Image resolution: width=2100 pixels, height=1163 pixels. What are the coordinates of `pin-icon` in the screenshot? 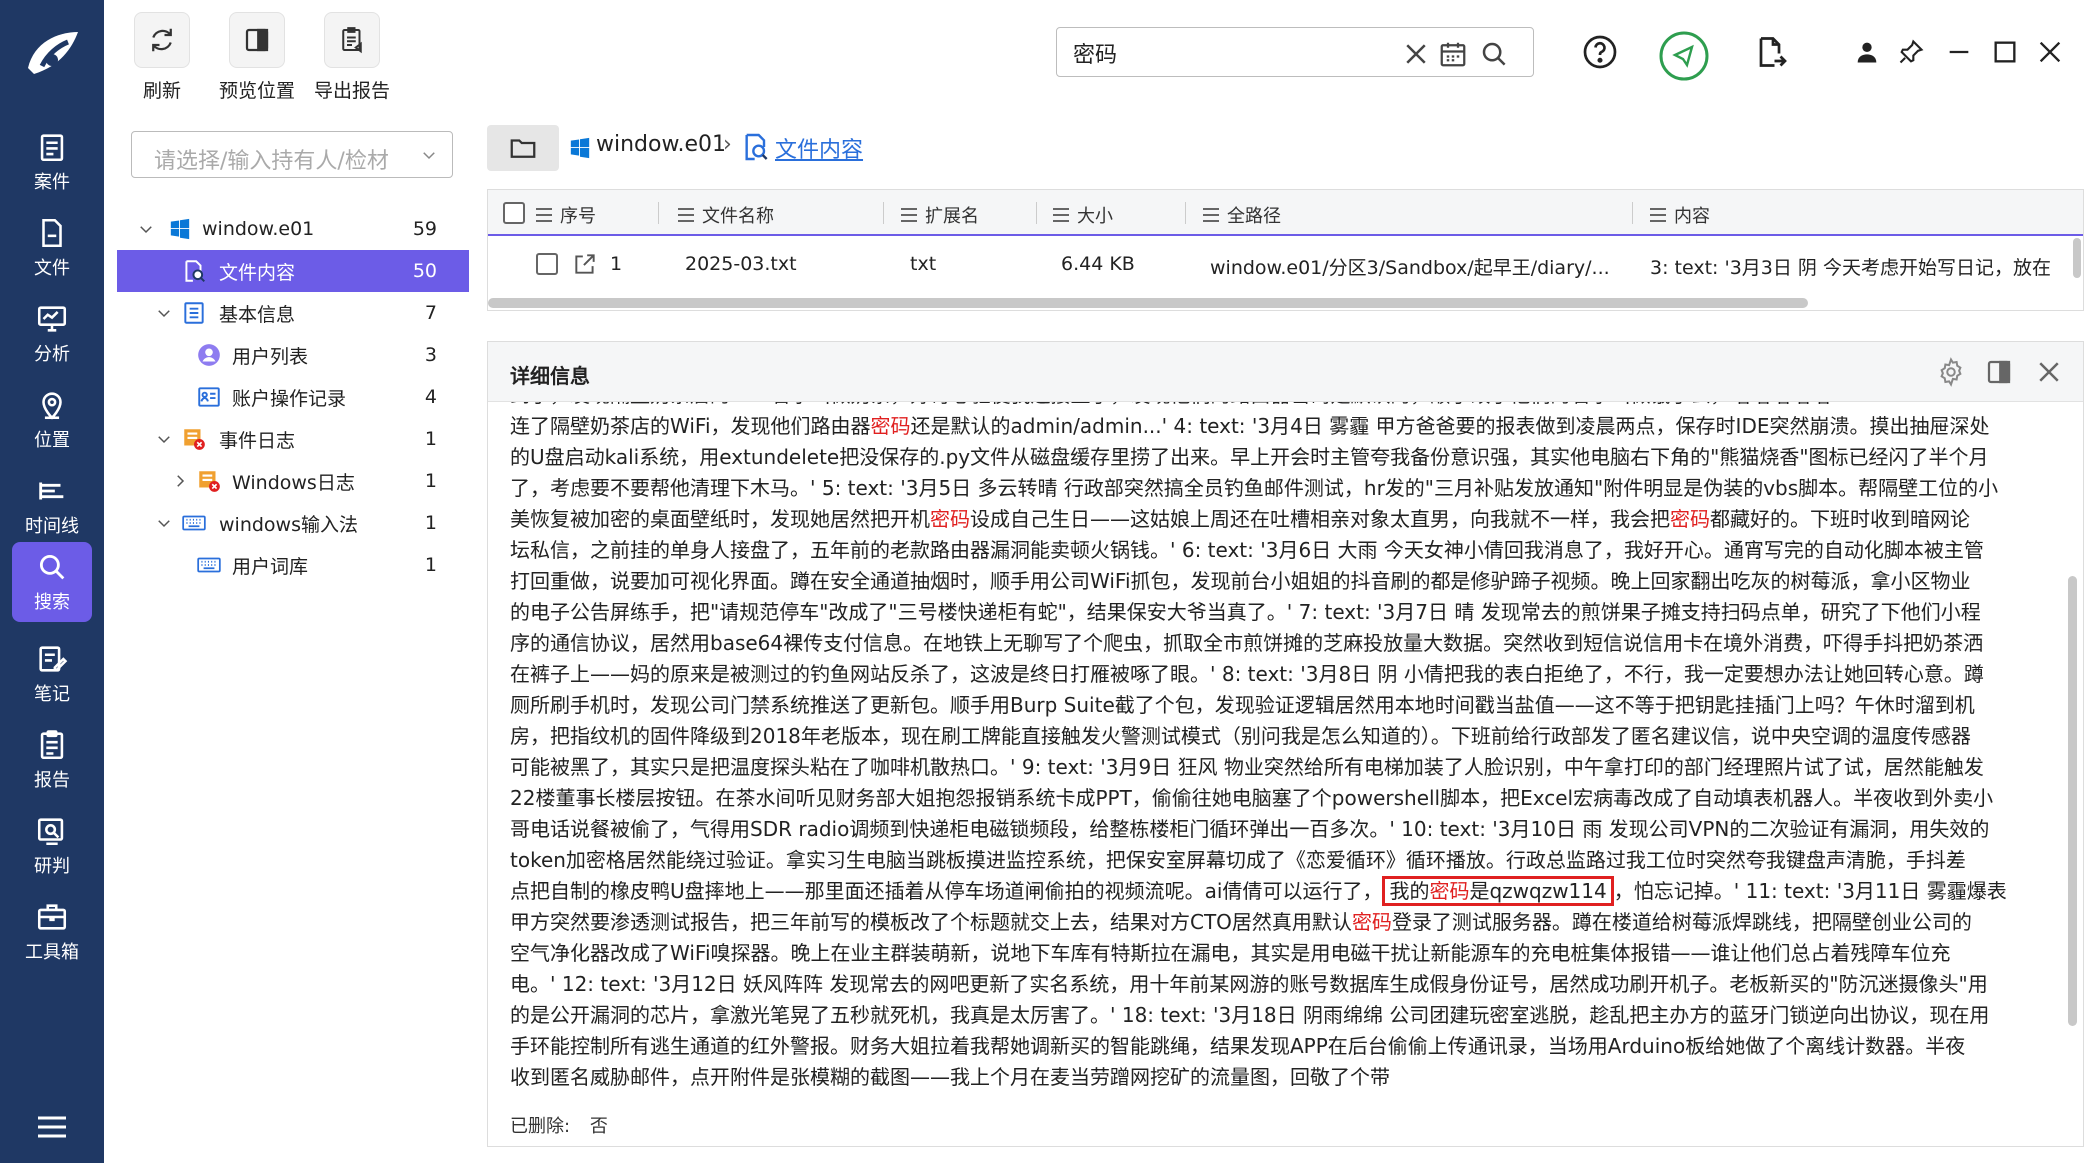 It's located at (1911, 52).